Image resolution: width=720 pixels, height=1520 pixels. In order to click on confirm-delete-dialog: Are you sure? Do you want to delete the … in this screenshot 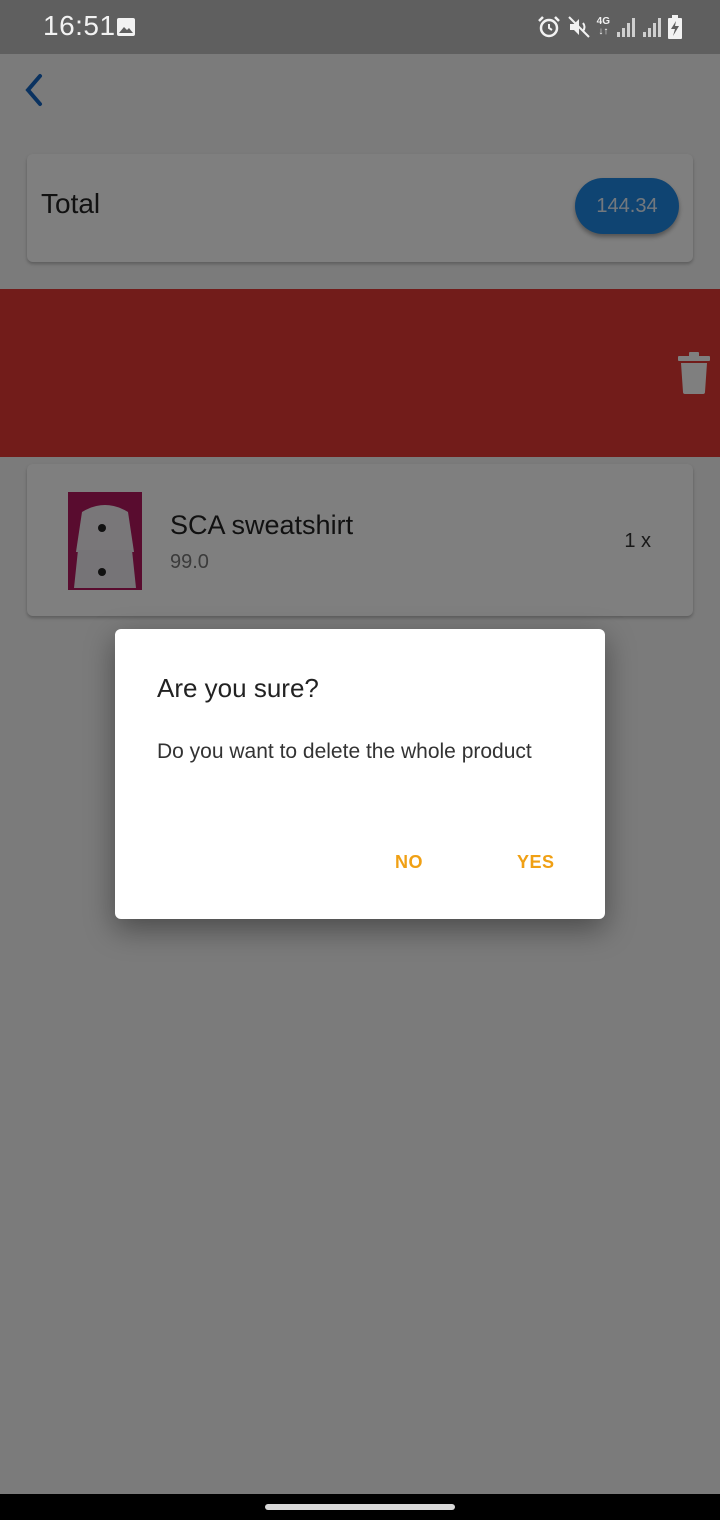, I will do `click(360, 774)`.